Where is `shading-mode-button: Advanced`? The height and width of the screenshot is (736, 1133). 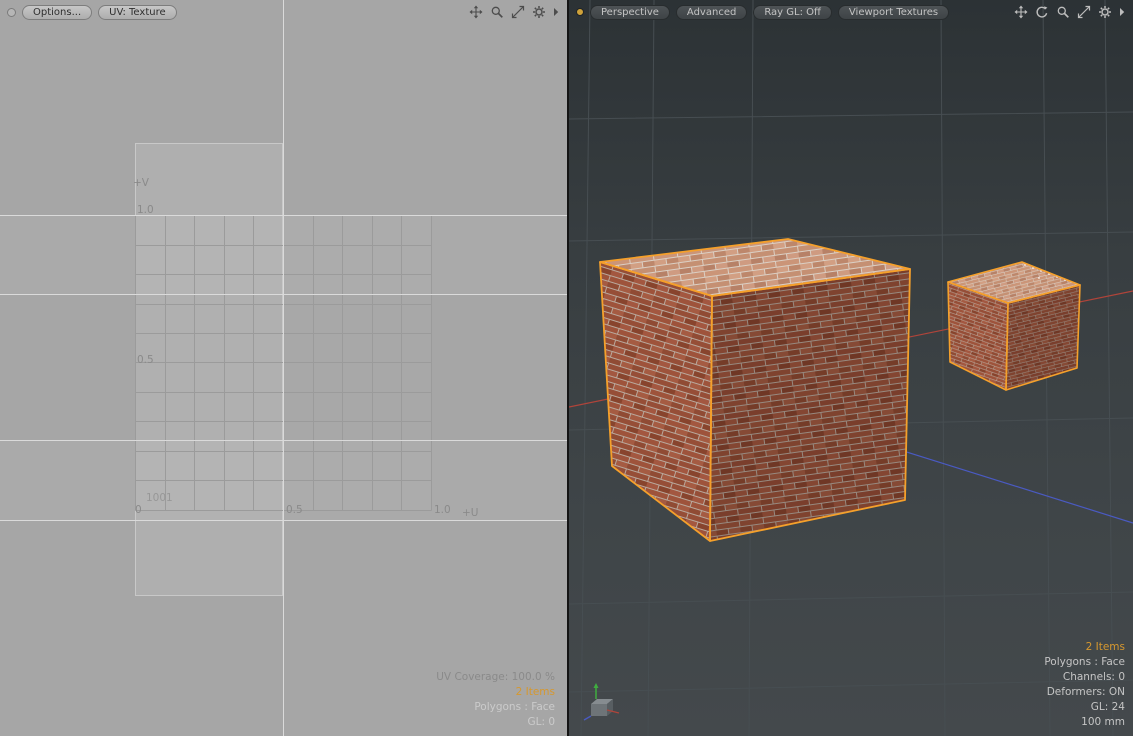
shading-mode-button: Advanced is located at coordinates (711, 12).